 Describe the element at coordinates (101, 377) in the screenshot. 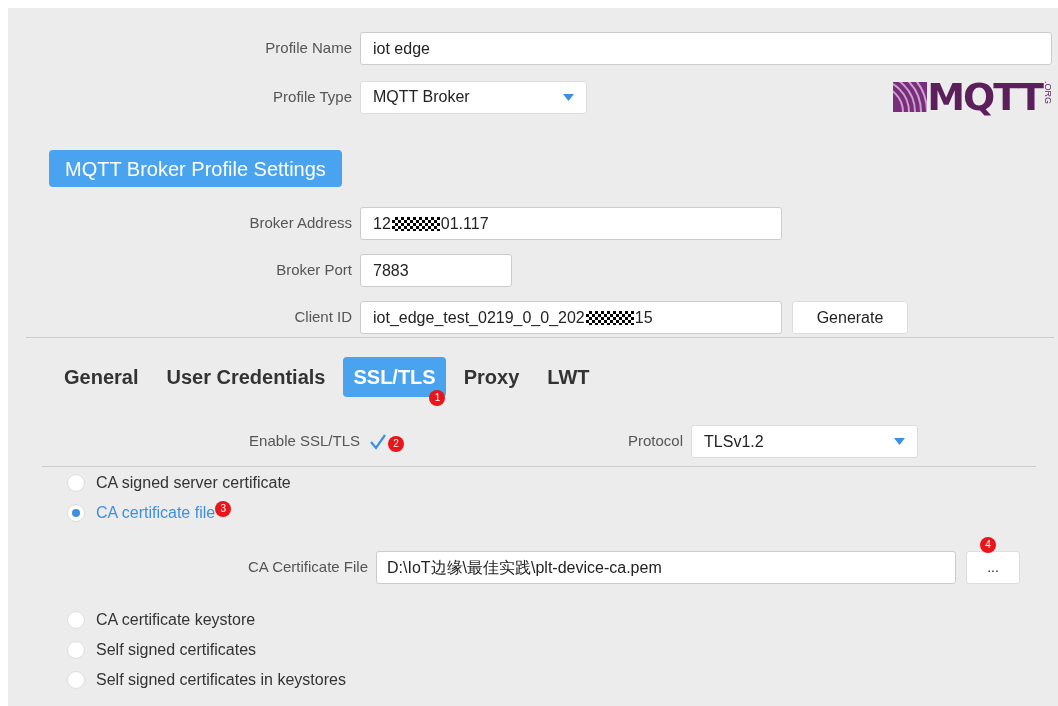

I see `tab: General` at that location.